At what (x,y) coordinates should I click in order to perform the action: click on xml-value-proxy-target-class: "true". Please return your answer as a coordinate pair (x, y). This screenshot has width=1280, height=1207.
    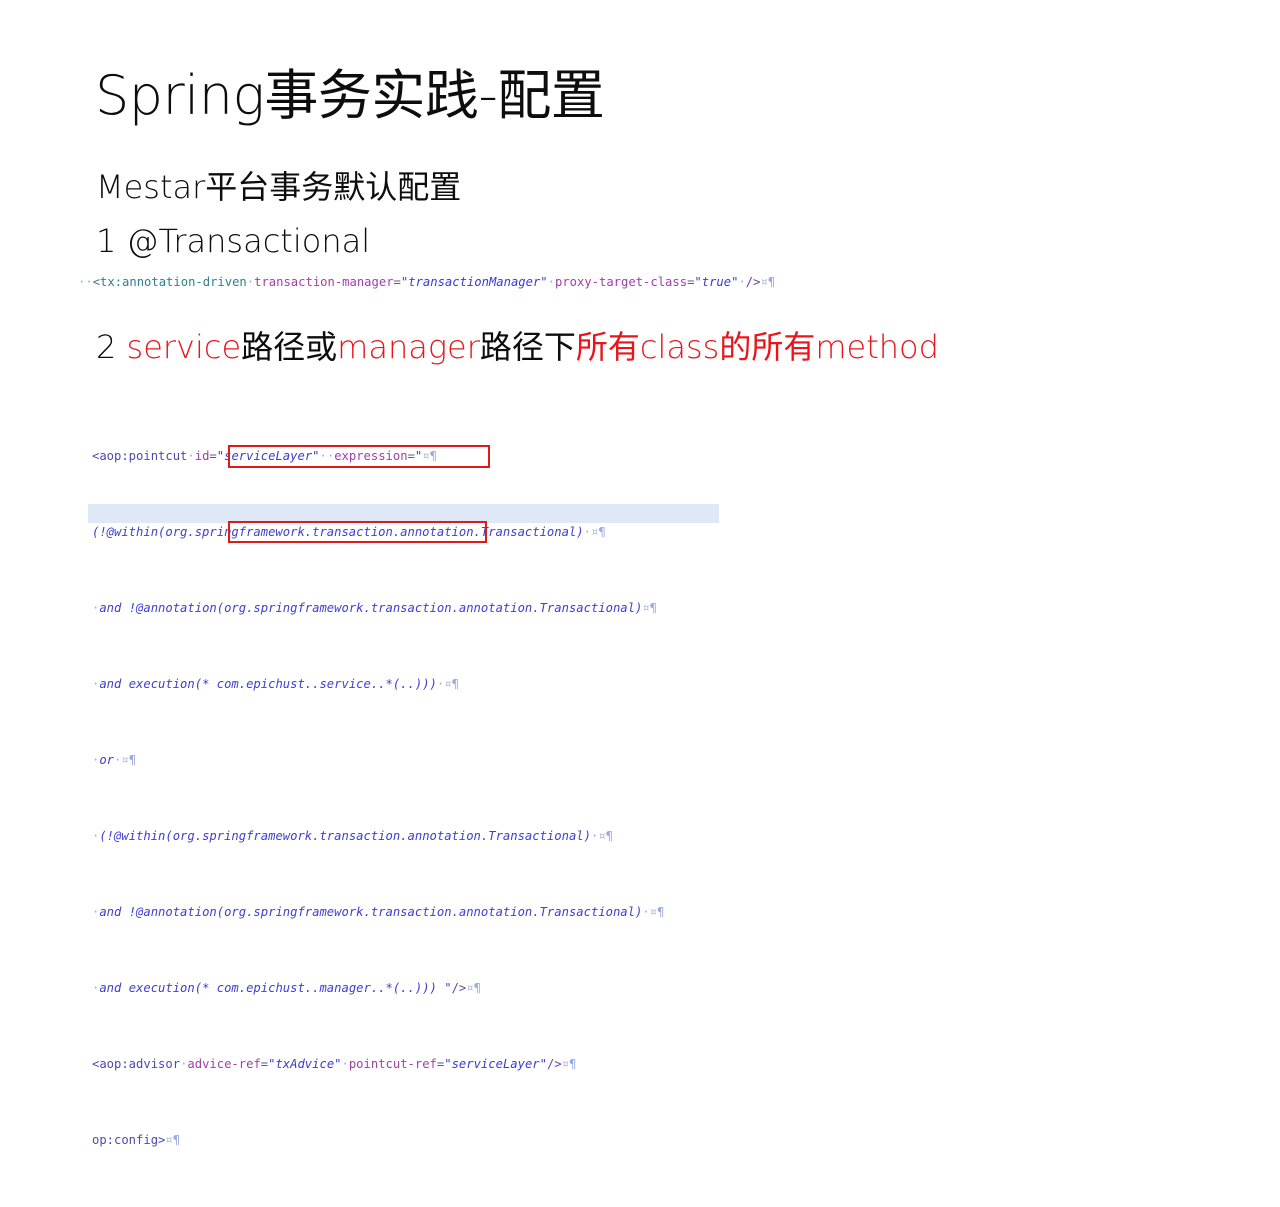
    Looking at the image, I should click on (716, 282).